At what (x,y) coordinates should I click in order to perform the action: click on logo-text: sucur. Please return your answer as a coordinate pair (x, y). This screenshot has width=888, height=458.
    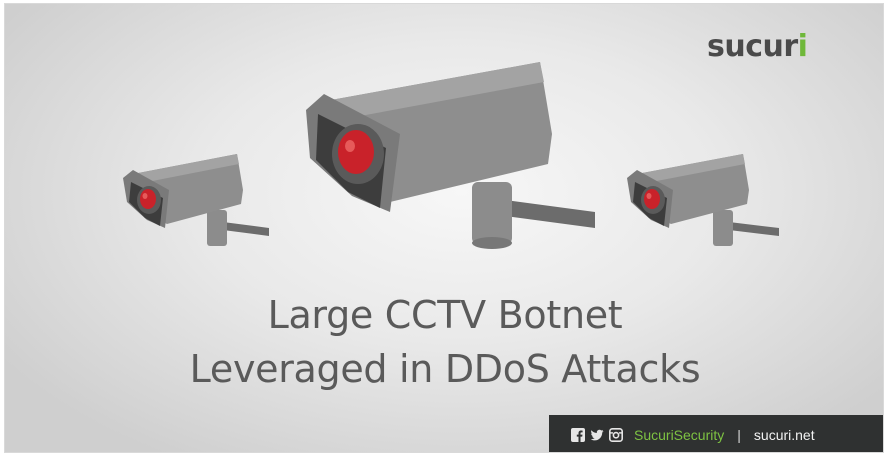
    Looking at the image, I should click on (752, 46).